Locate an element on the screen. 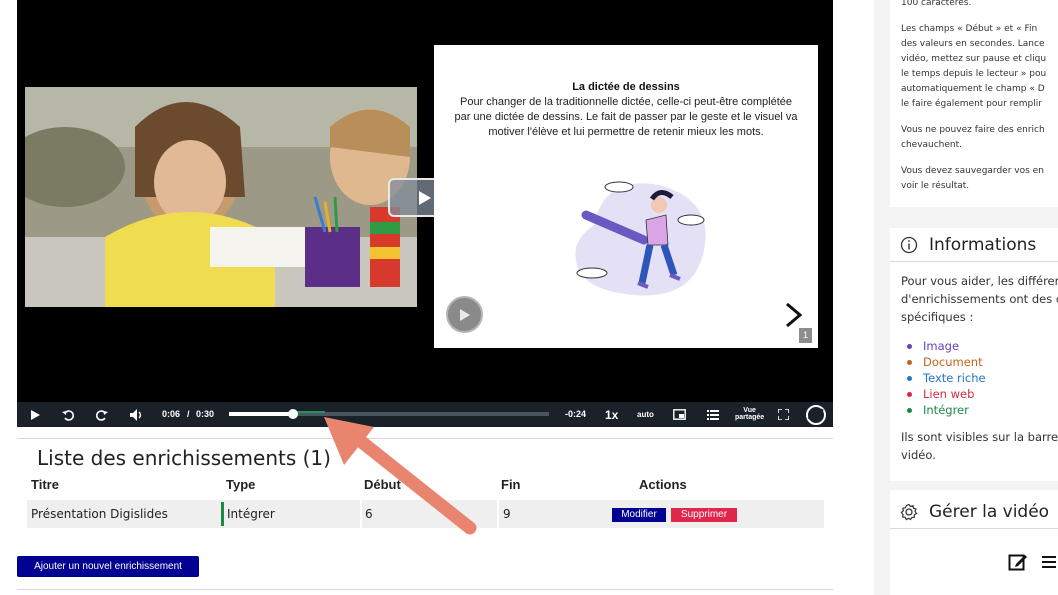  volume-button is located at coordinates (137, 414).